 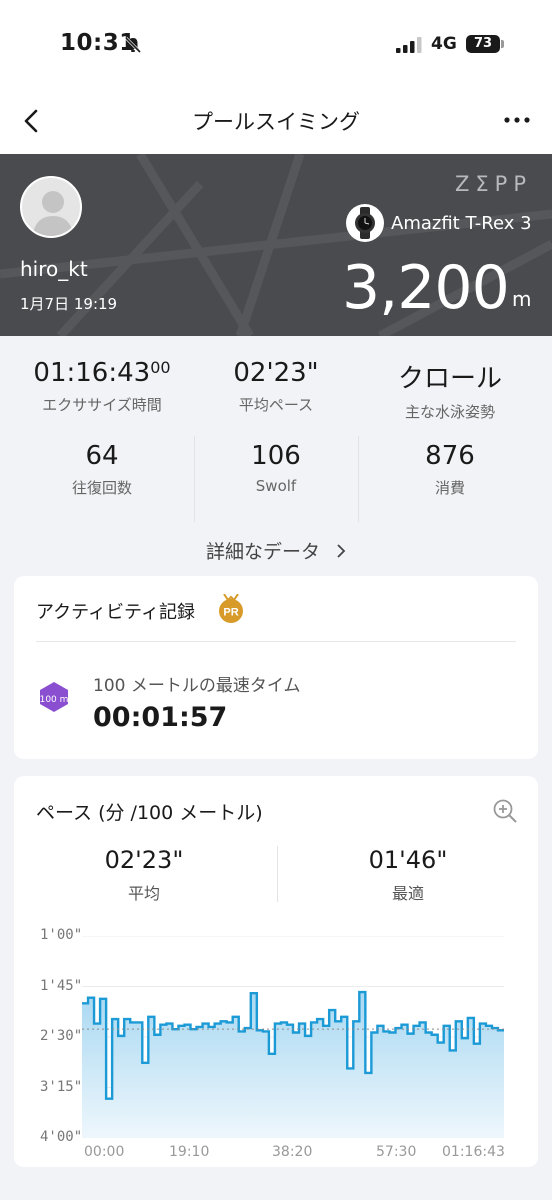 What do you see at coordinates (143, 893) in the screenshot?
I see `pace-average-label: 平均` at bounding box center [143, 893].